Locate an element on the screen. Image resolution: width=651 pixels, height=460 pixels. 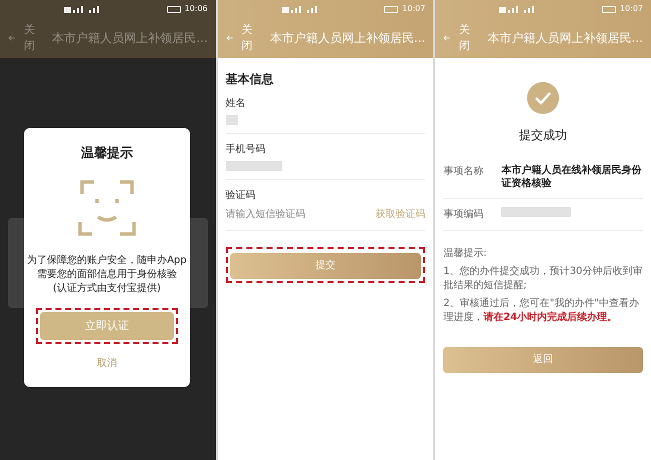
field-label: 手机号码 is located at coordinates (246, 149).